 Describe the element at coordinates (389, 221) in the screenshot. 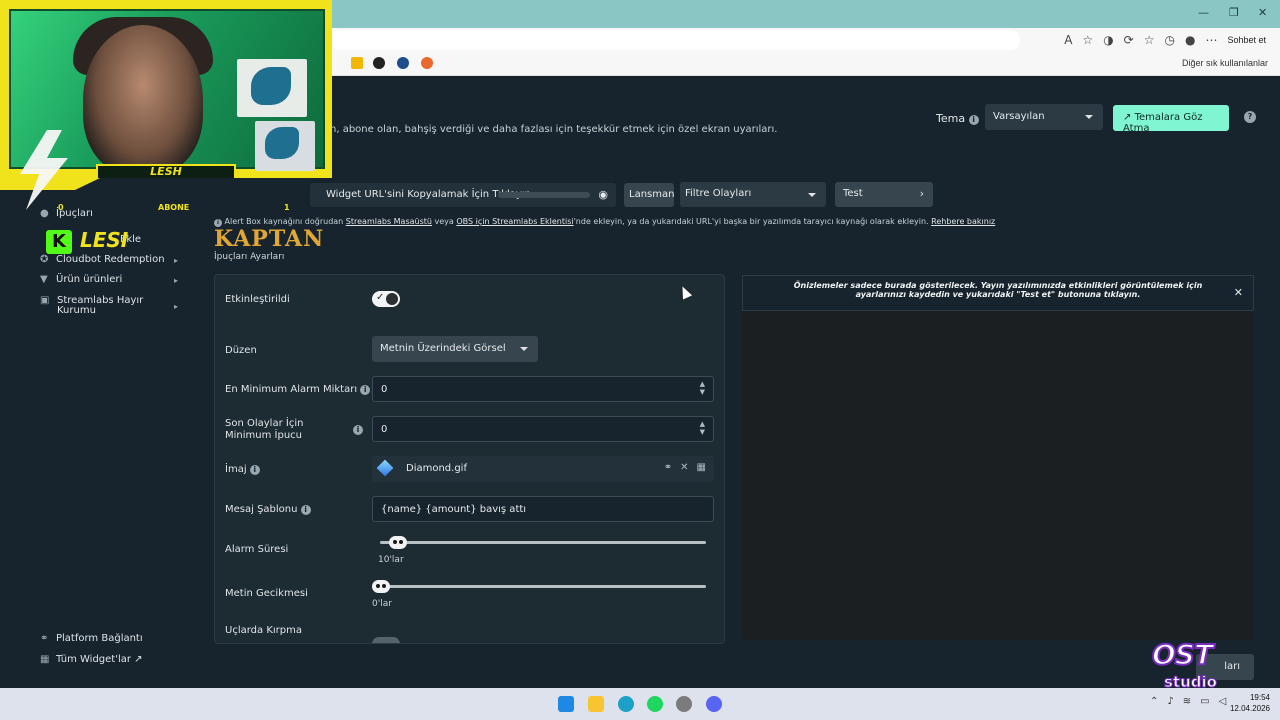

I see `desktop-link: Streamlabs Masaüstü` at that location.